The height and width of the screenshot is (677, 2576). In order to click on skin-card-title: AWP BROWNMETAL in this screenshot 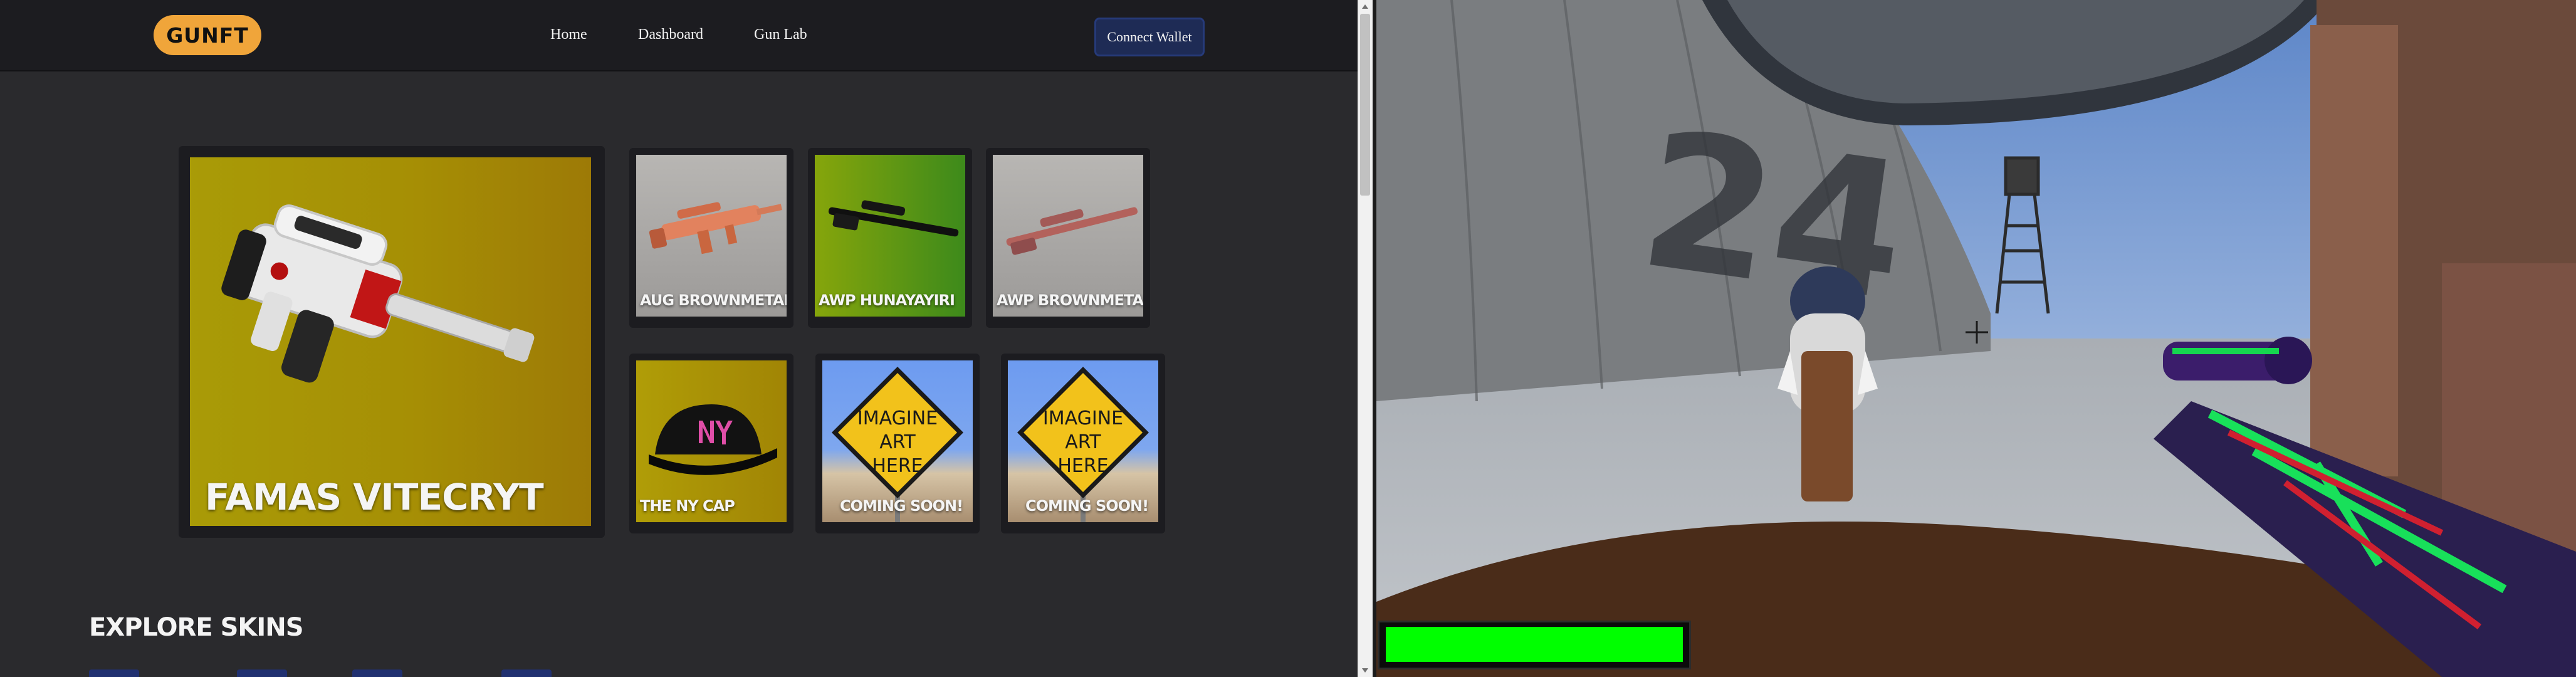, I will do `click(1070, 300)`.